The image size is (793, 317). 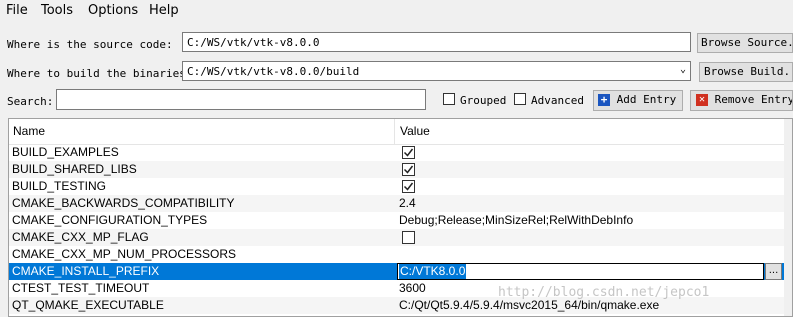 What do you see at coordinates (516, 220) in the screenshot?
I see `row-value: Debug;Release;MinSizeRel;RelWithDebInfo` at bounding box center [516, 220].